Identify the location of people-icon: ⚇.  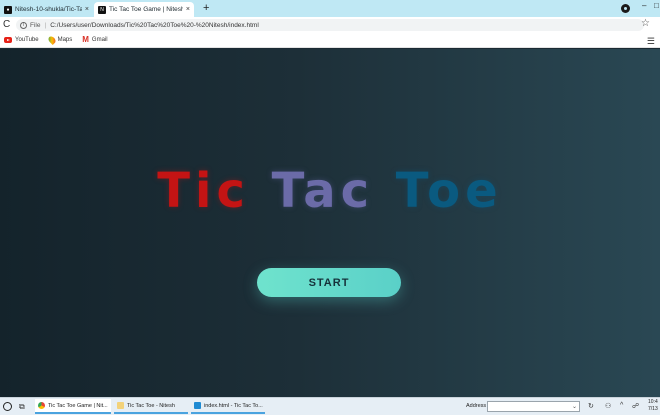
(608, 406).